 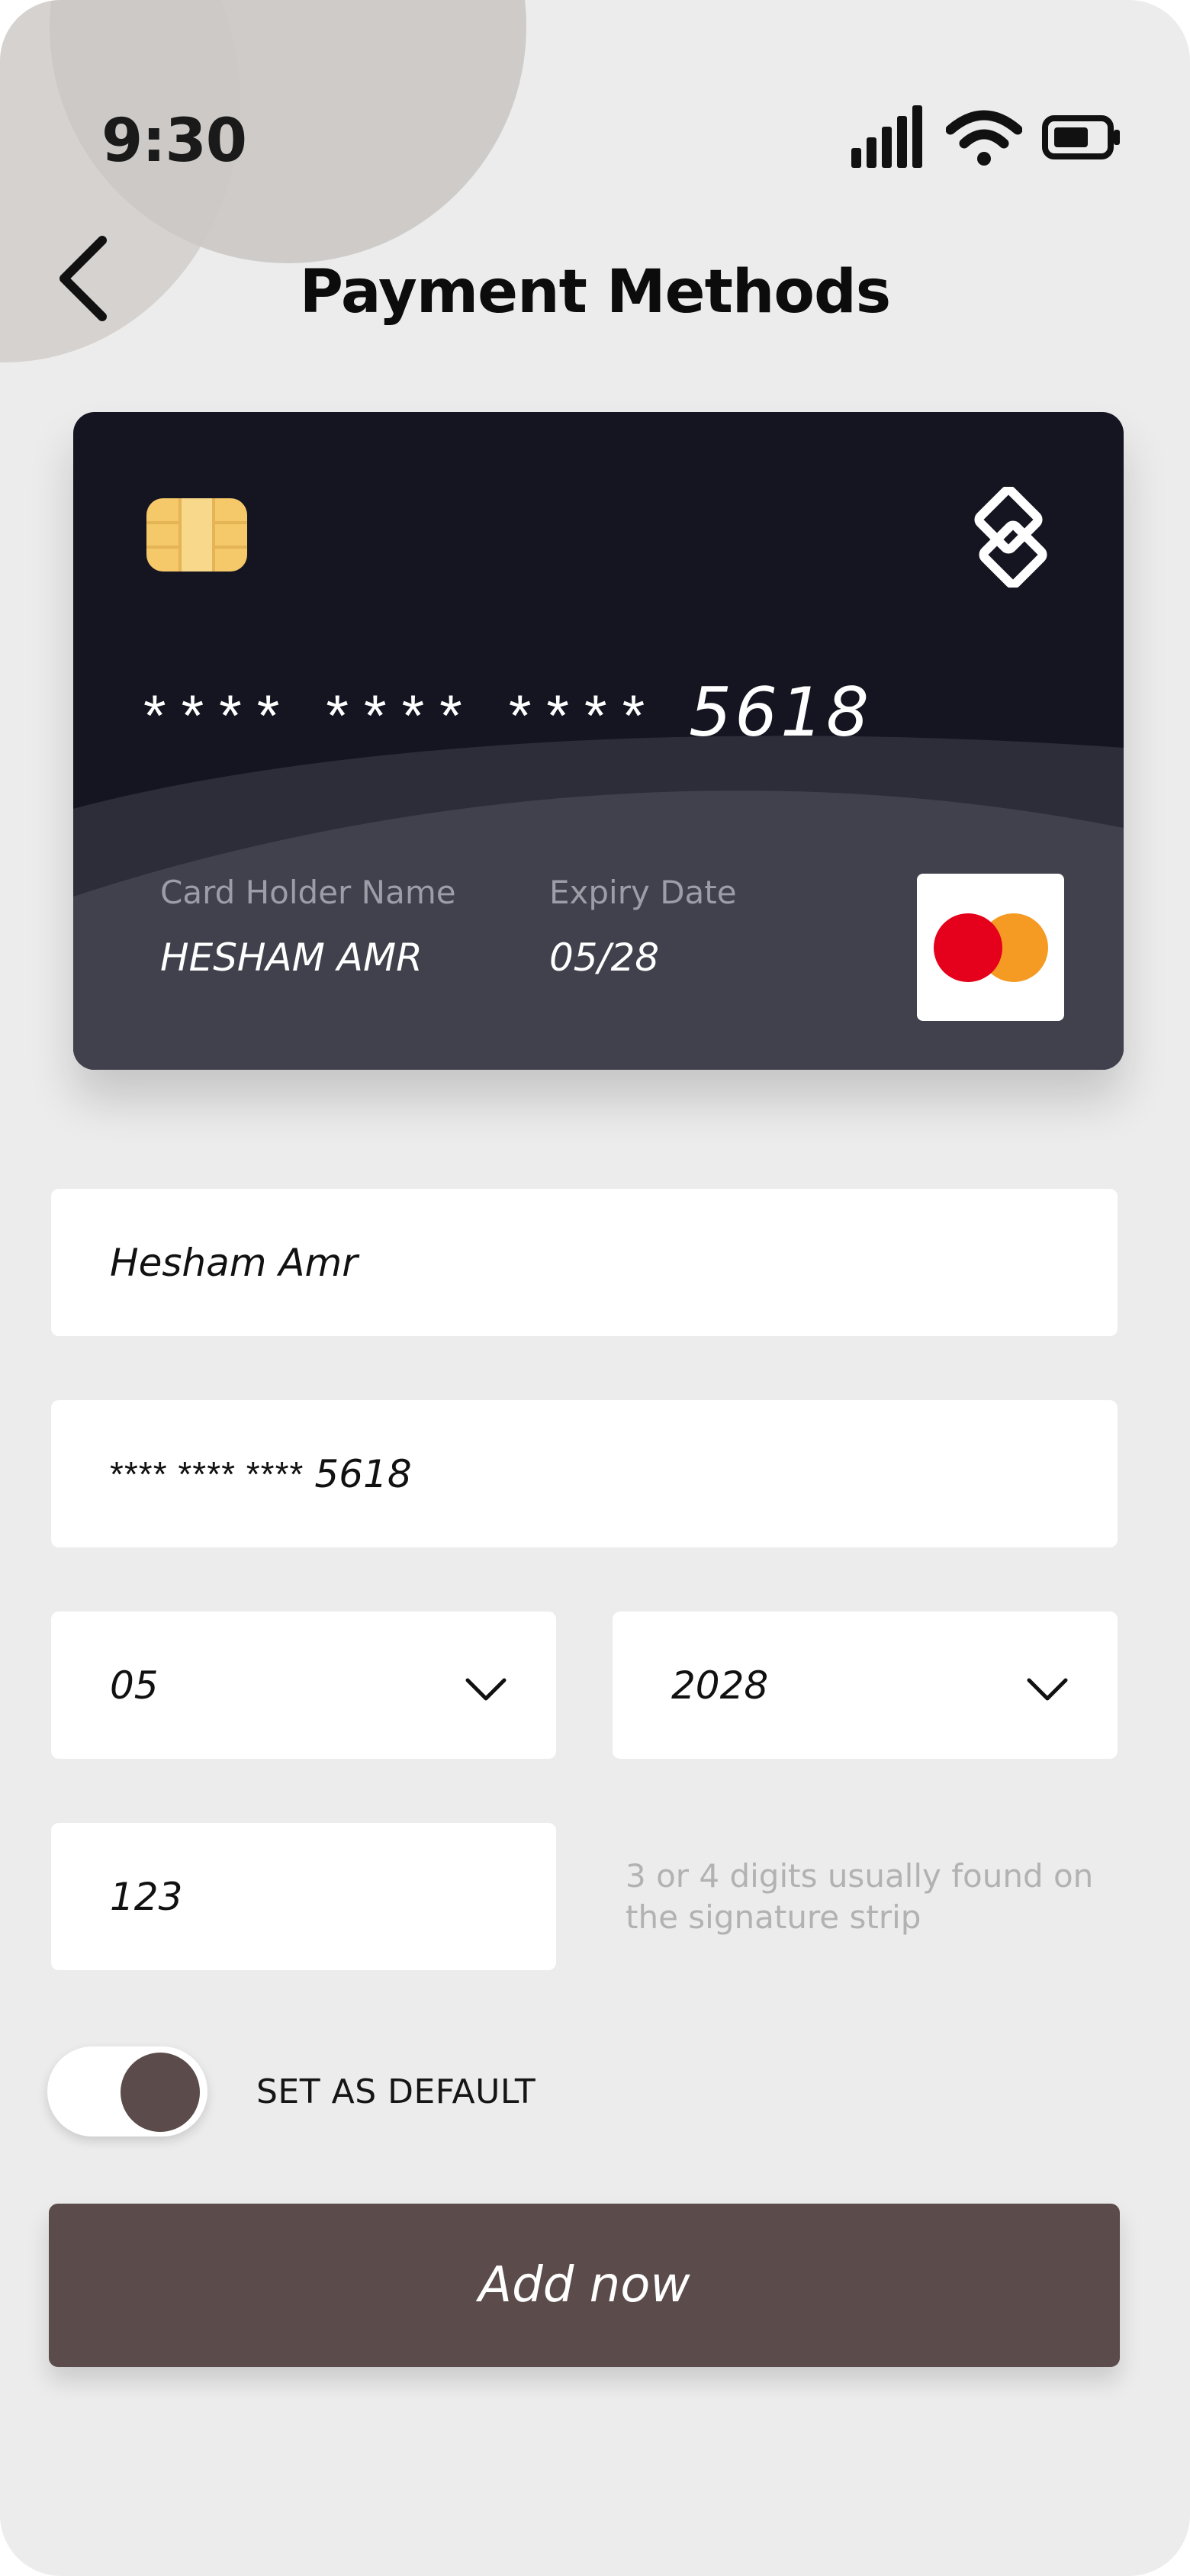 I want to click on logo-icon, so click(x=1010, y=537).